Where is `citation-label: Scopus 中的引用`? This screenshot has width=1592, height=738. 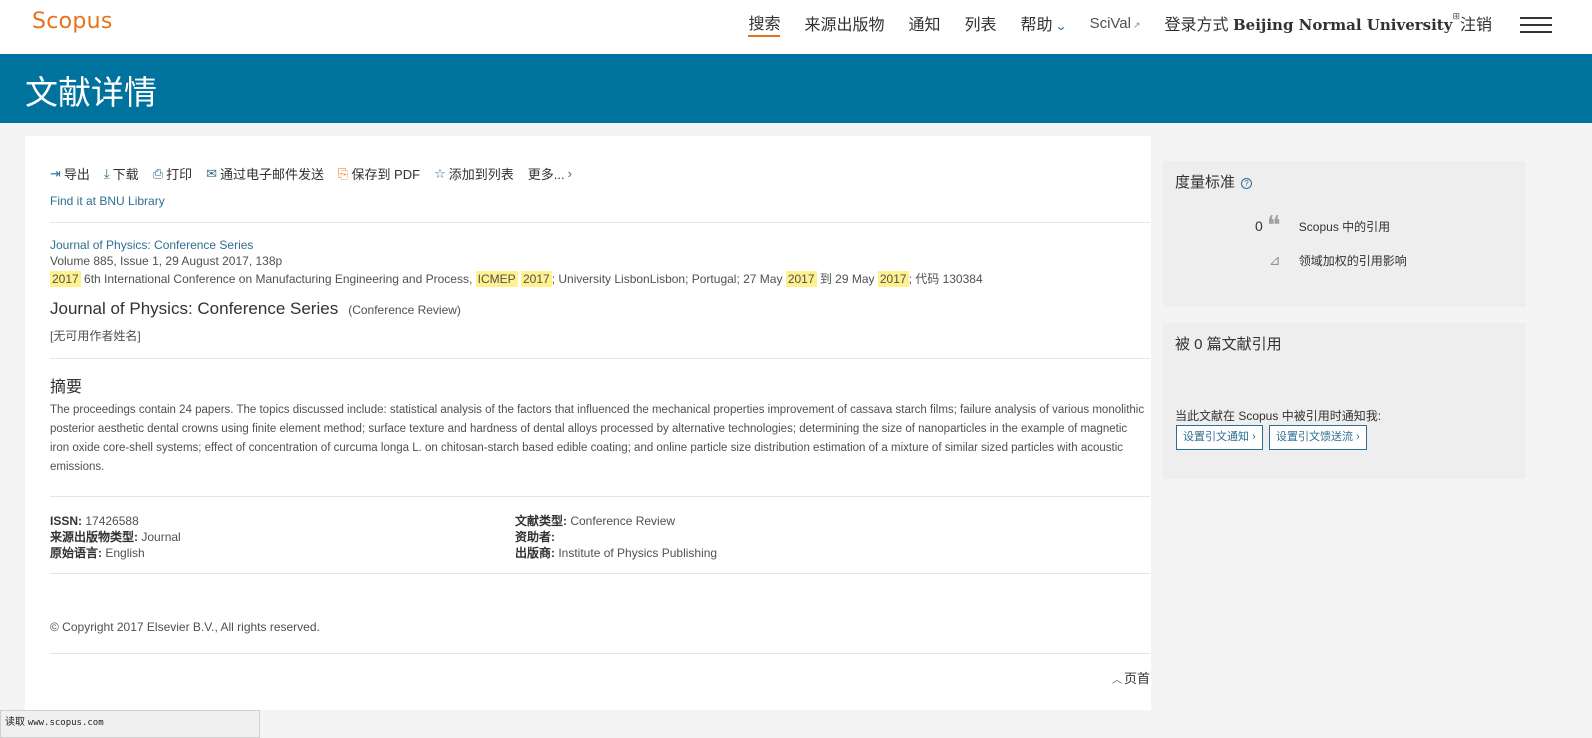 citation-label: Scopus 中的引用 is located at coordinates (1344, 226).